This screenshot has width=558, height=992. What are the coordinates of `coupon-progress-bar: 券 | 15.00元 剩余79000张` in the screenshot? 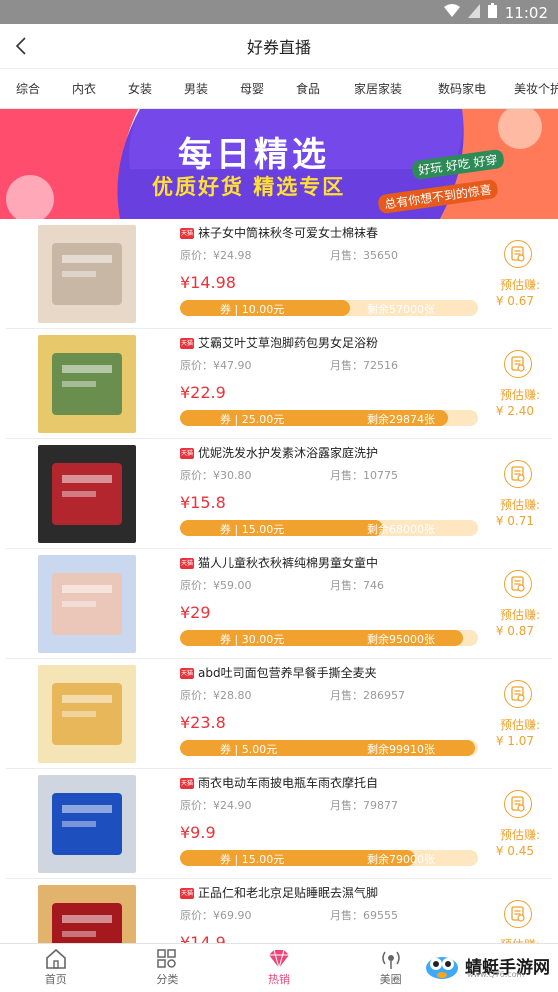 It's located at (329, 858).